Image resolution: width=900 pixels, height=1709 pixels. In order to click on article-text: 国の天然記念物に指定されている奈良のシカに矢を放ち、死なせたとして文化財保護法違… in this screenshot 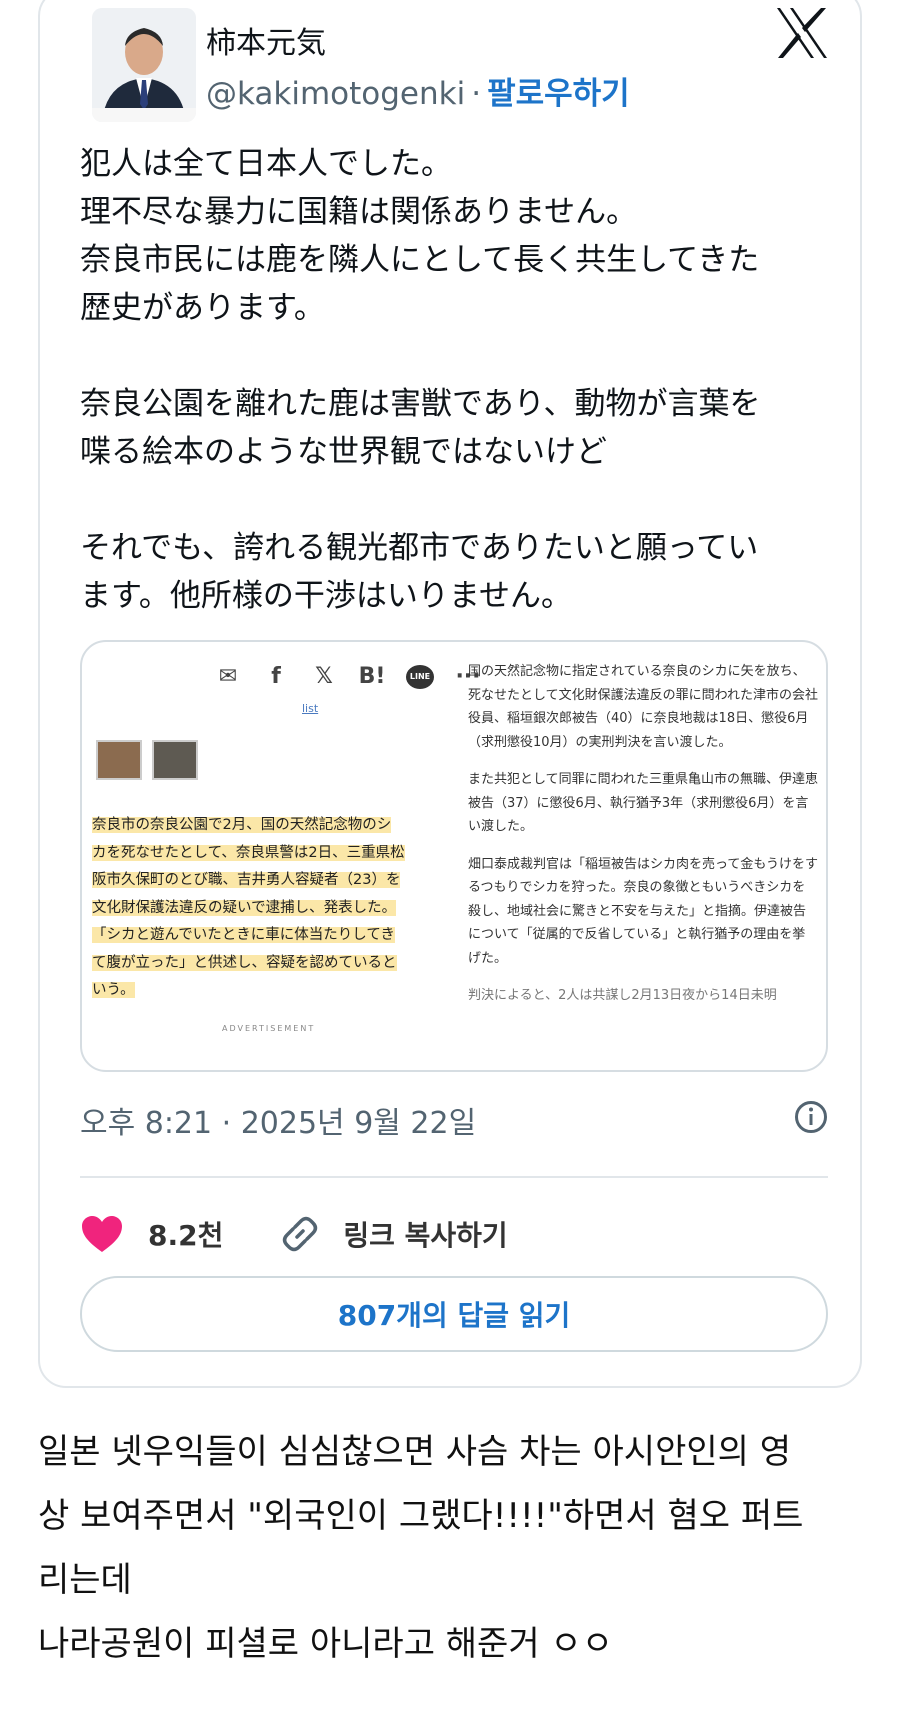, I will do `click(643, 837)`.